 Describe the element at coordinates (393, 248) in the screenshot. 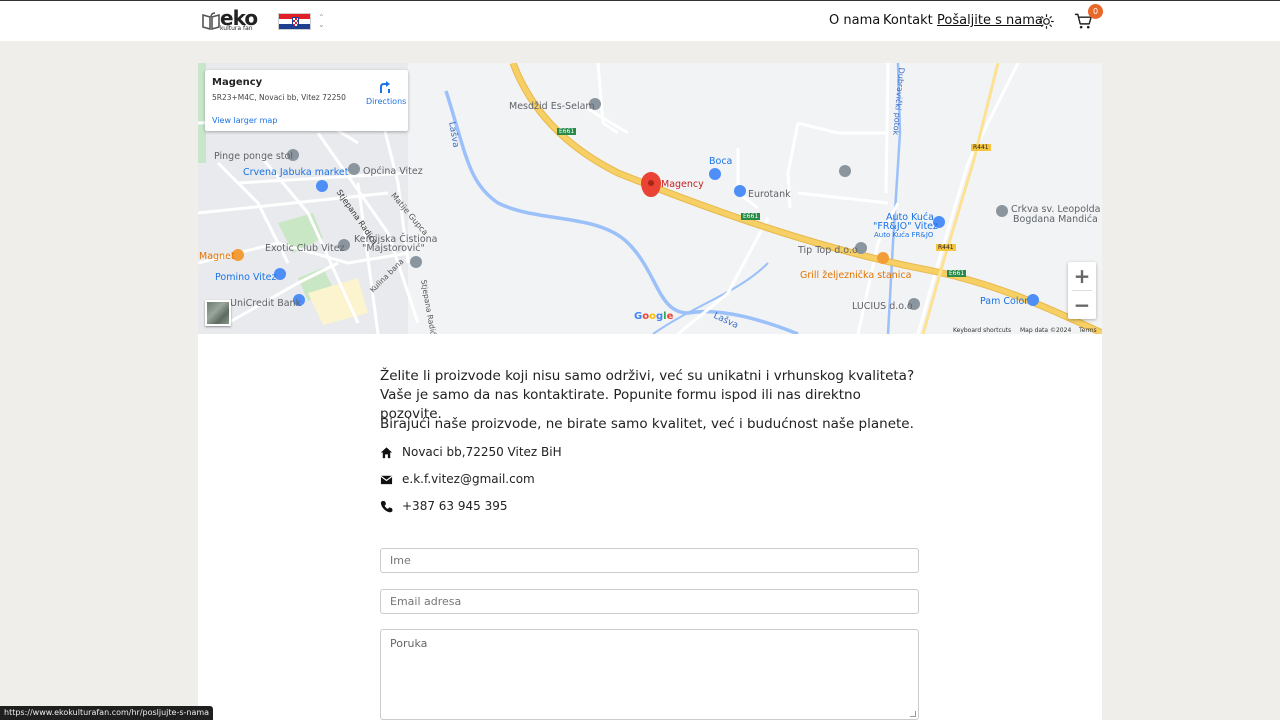

I see `map-label: "Majstorović"` at that location.